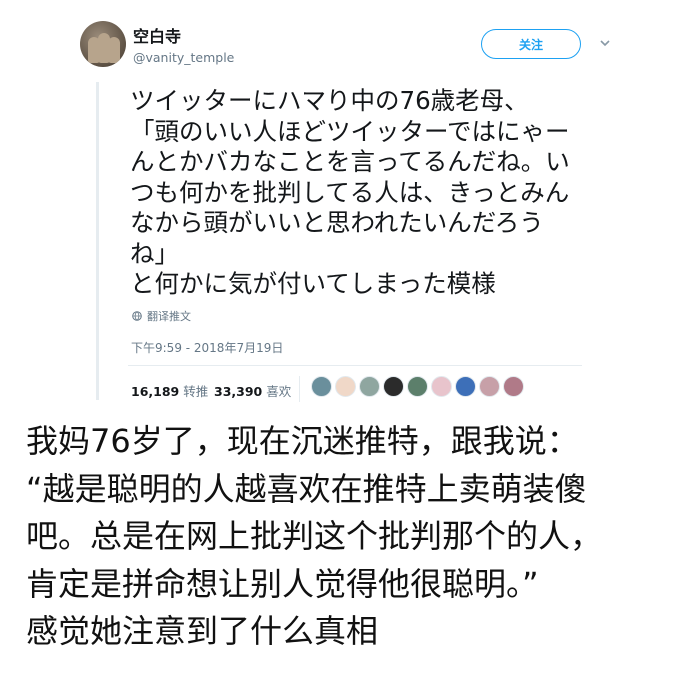 This screenshot has height=684, width=690. Describe the element at coordinates (169, 316) in the screenshot. I see `translate-label: 翻译推文` at that location.